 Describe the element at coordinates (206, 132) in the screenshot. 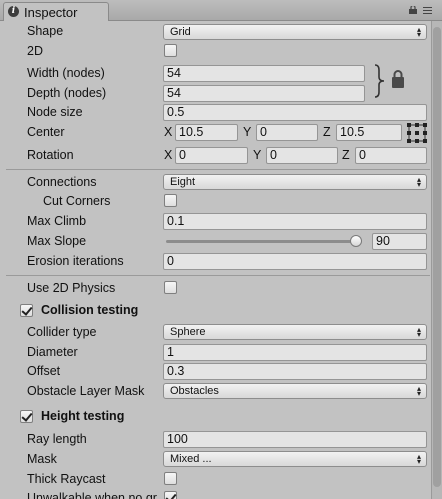

I see `center-x-field: 10.5` at that location.